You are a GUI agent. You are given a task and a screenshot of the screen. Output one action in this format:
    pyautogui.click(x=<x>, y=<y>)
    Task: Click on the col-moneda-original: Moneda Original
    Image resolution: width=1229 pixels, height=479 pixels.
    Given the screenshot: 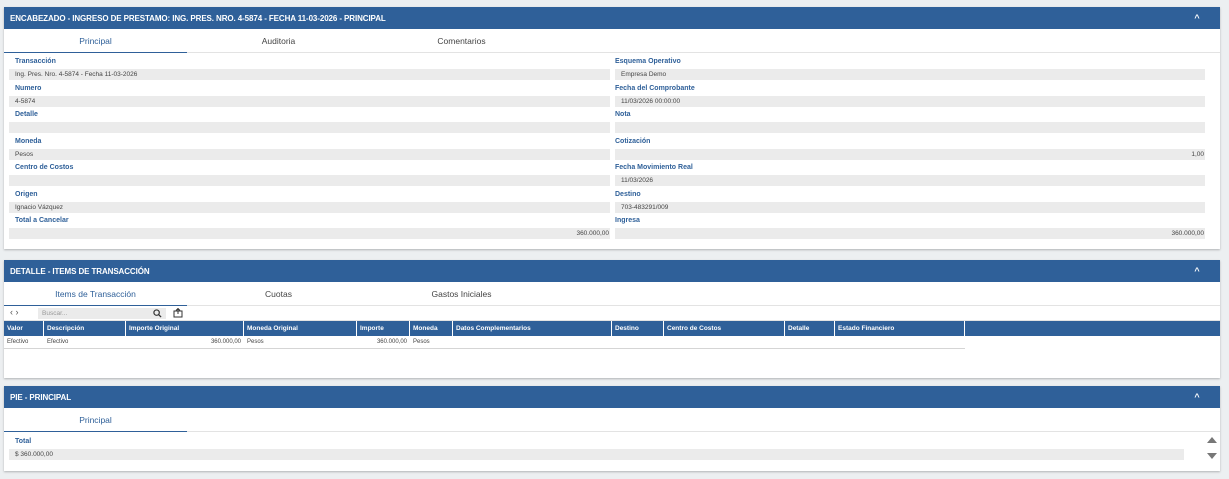 What is the action you would take?
    pyautogui.click(x=300, y=328)
    